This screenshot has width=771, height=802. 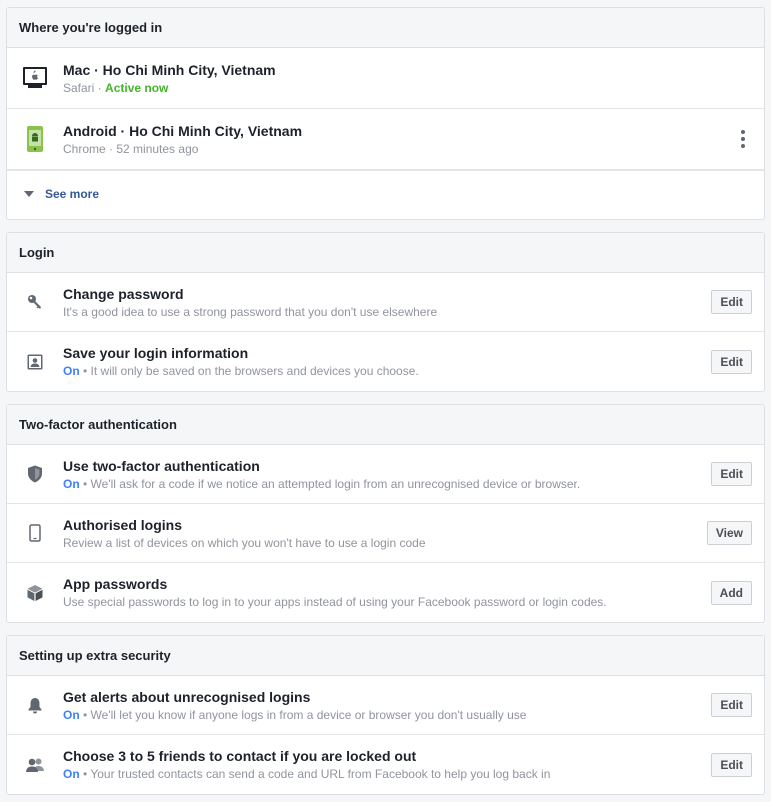 I want to click on device-browser: Chrome, so click(x=84, y=148).